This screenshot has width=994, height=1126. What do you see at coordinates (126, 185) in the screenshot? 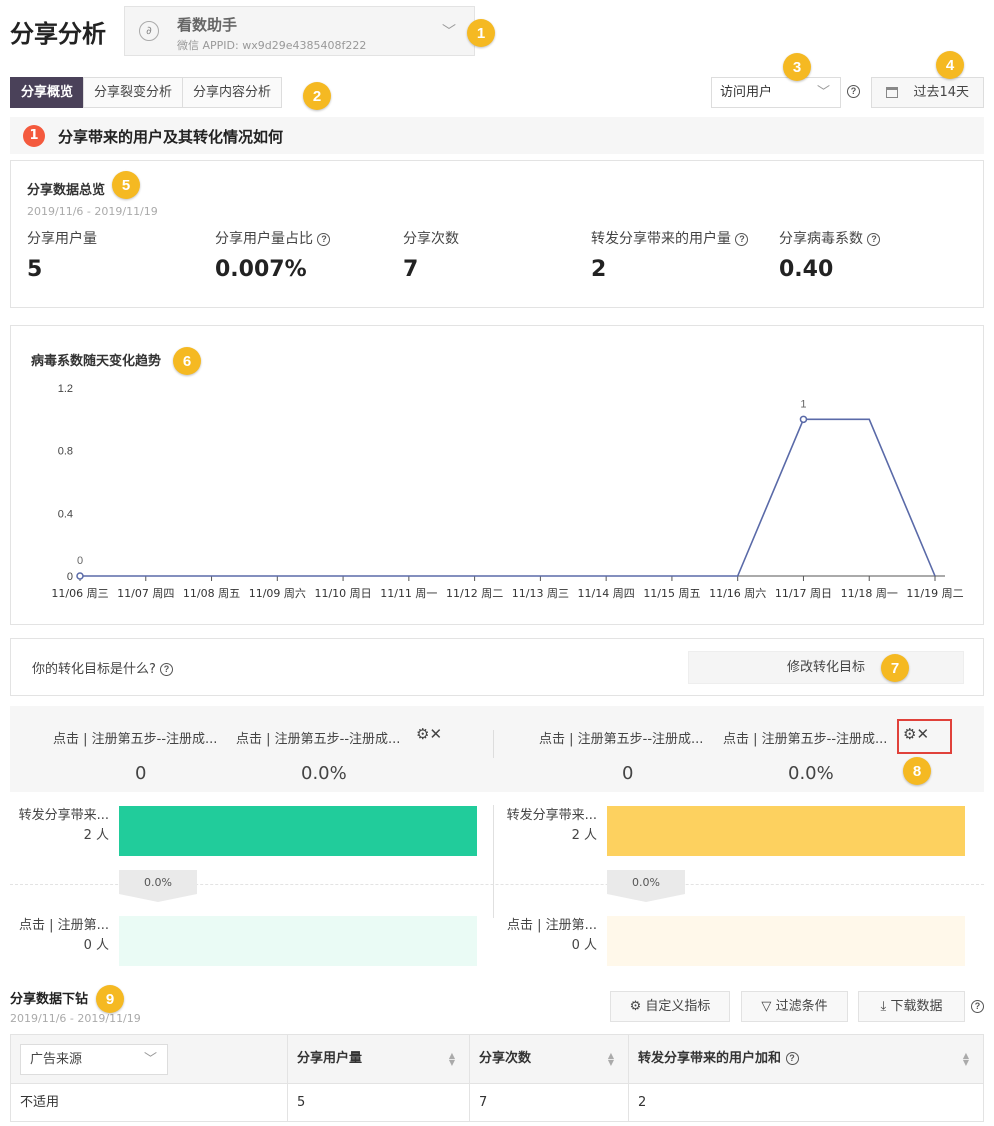
I see `annotation-badge-5: 5` at bounding box center [126, 185].